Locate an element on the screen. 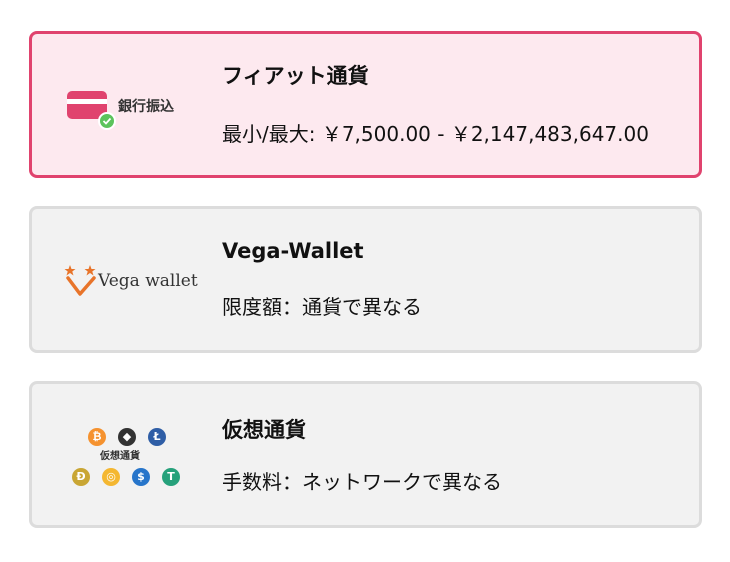 The width and height of the screenshot is (730, 562). vega-wallet-logo-text: Vega wallet is located at coordinates (148, 281).